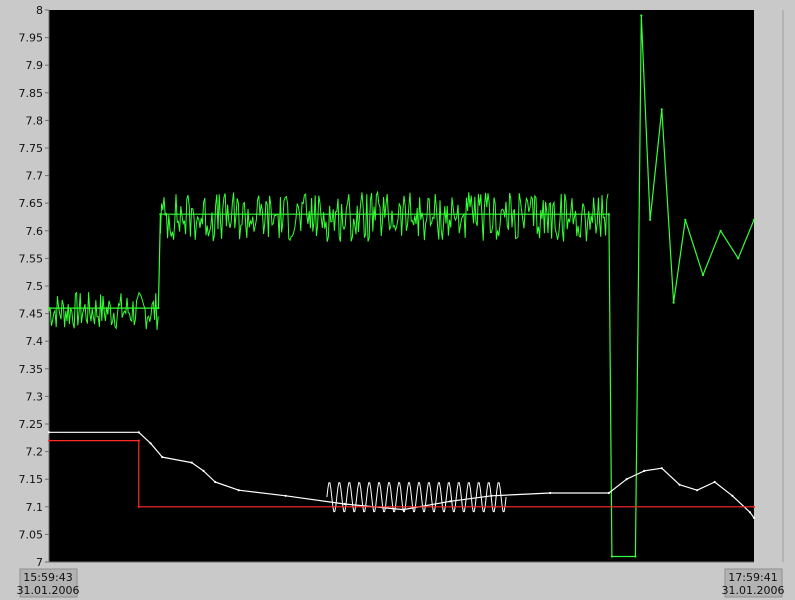  Describe the element at coordinates (31, 369) in the screenshot. I see `y-tick-label-13: 7.35` at that location.